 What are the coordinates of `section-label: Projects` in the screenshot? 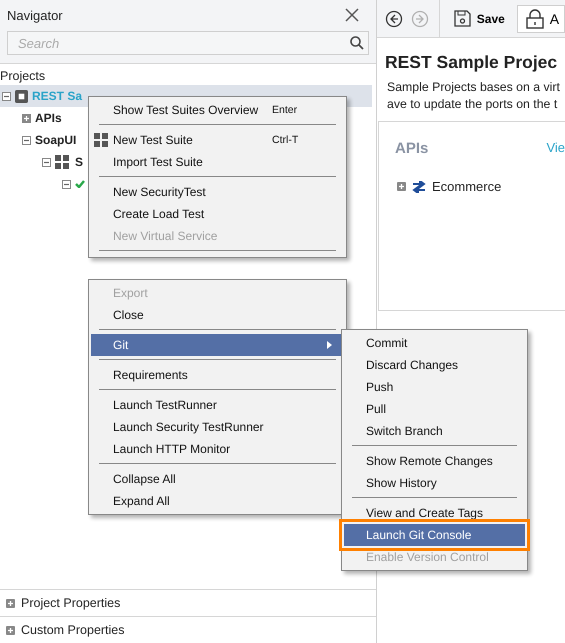 It's located at (23, 76).